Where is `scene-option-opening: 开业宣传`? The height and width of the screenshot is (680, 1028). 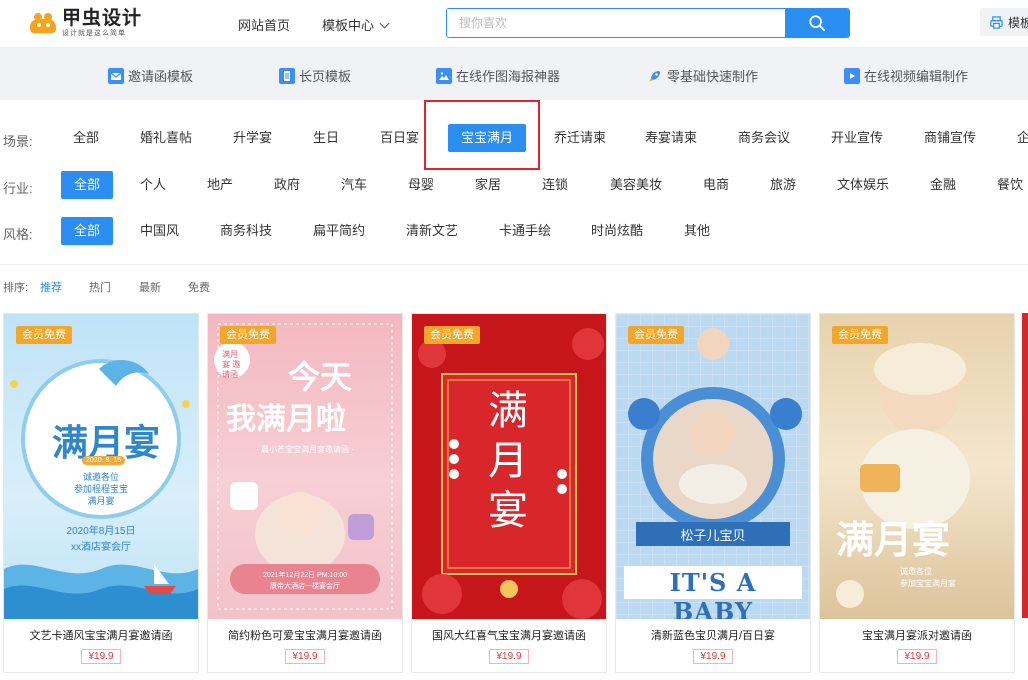
scene-option-opening: 开业宣传 is located at coordinates (857, 138).